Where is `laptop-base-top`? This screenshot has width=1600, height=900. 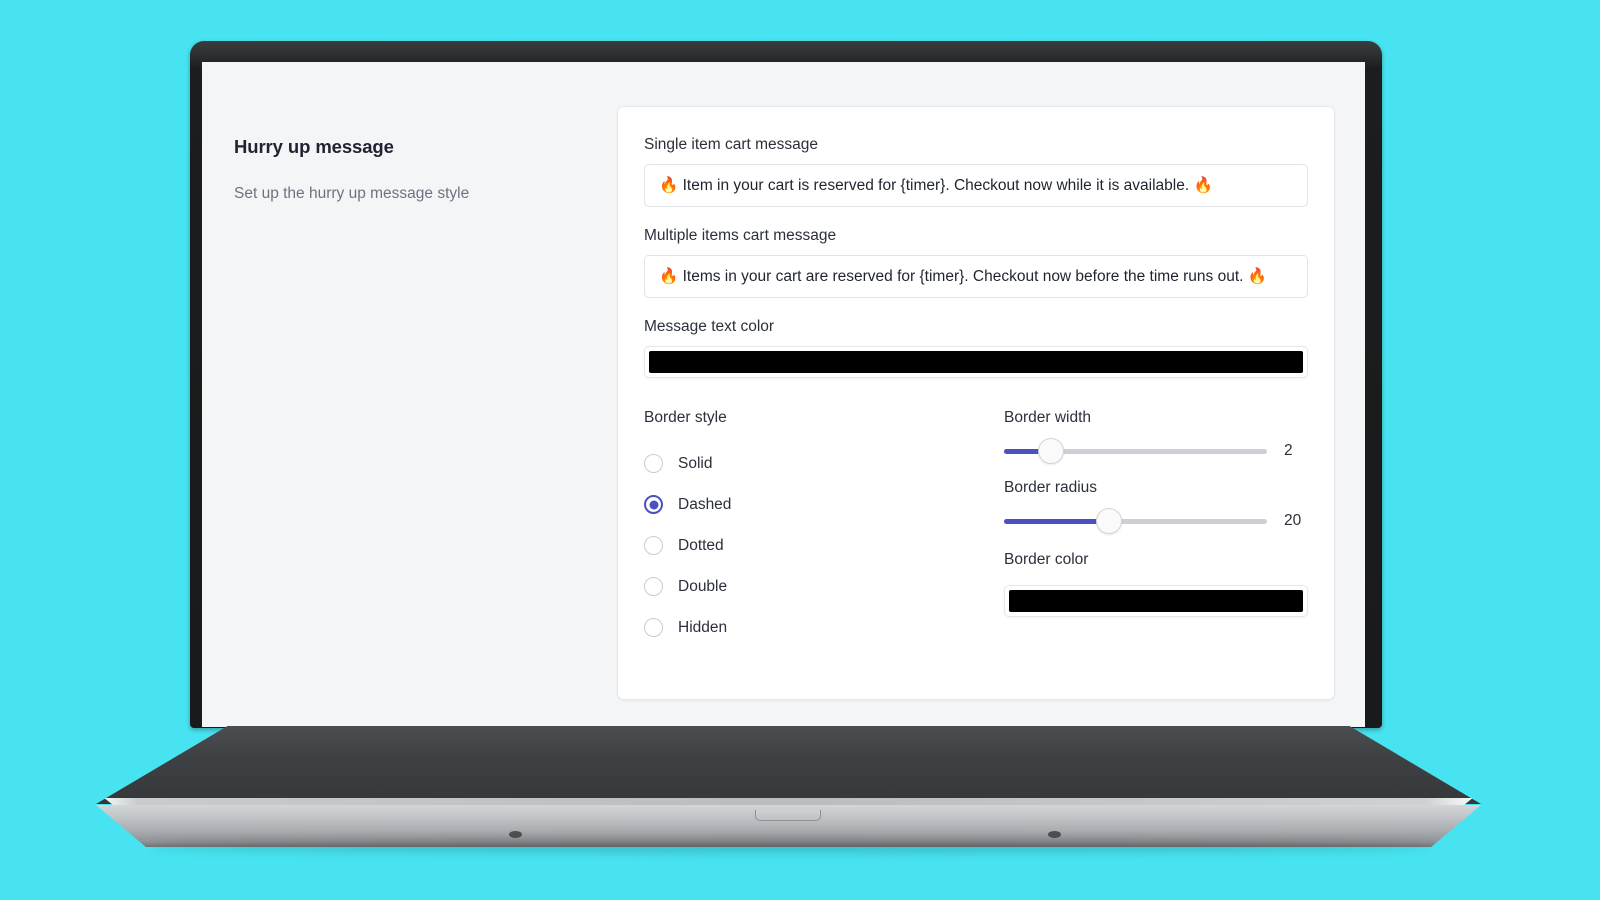 laptop-base-top is located at coordinates (788, 765).